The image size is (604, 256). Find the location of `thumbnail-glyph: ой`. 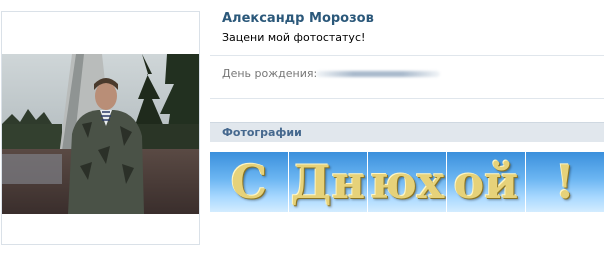

thumbnail-glyph: ой is located at coordinates (486, 182).